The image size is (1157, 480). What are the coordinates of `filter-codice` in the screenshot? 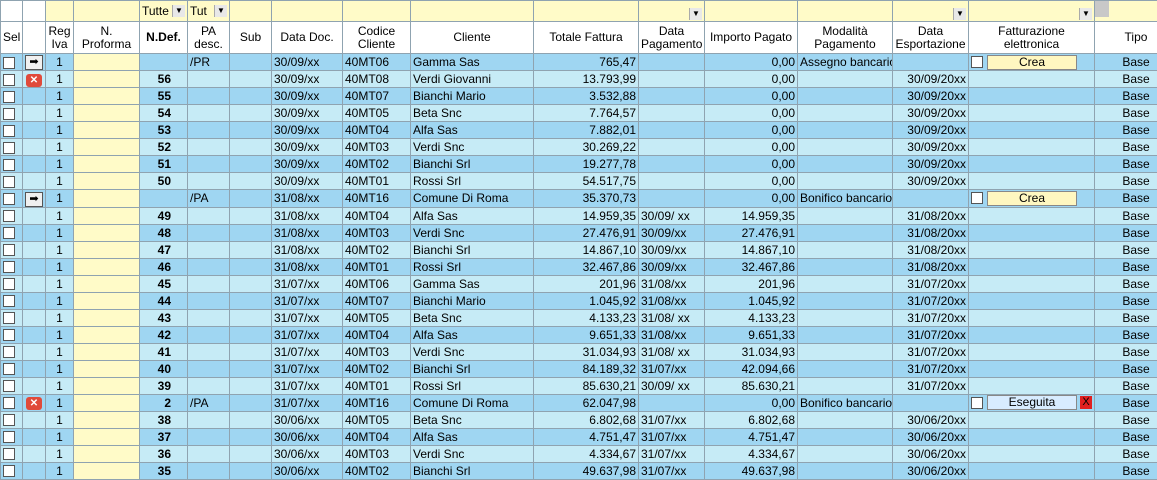 It's located at (377, 11).